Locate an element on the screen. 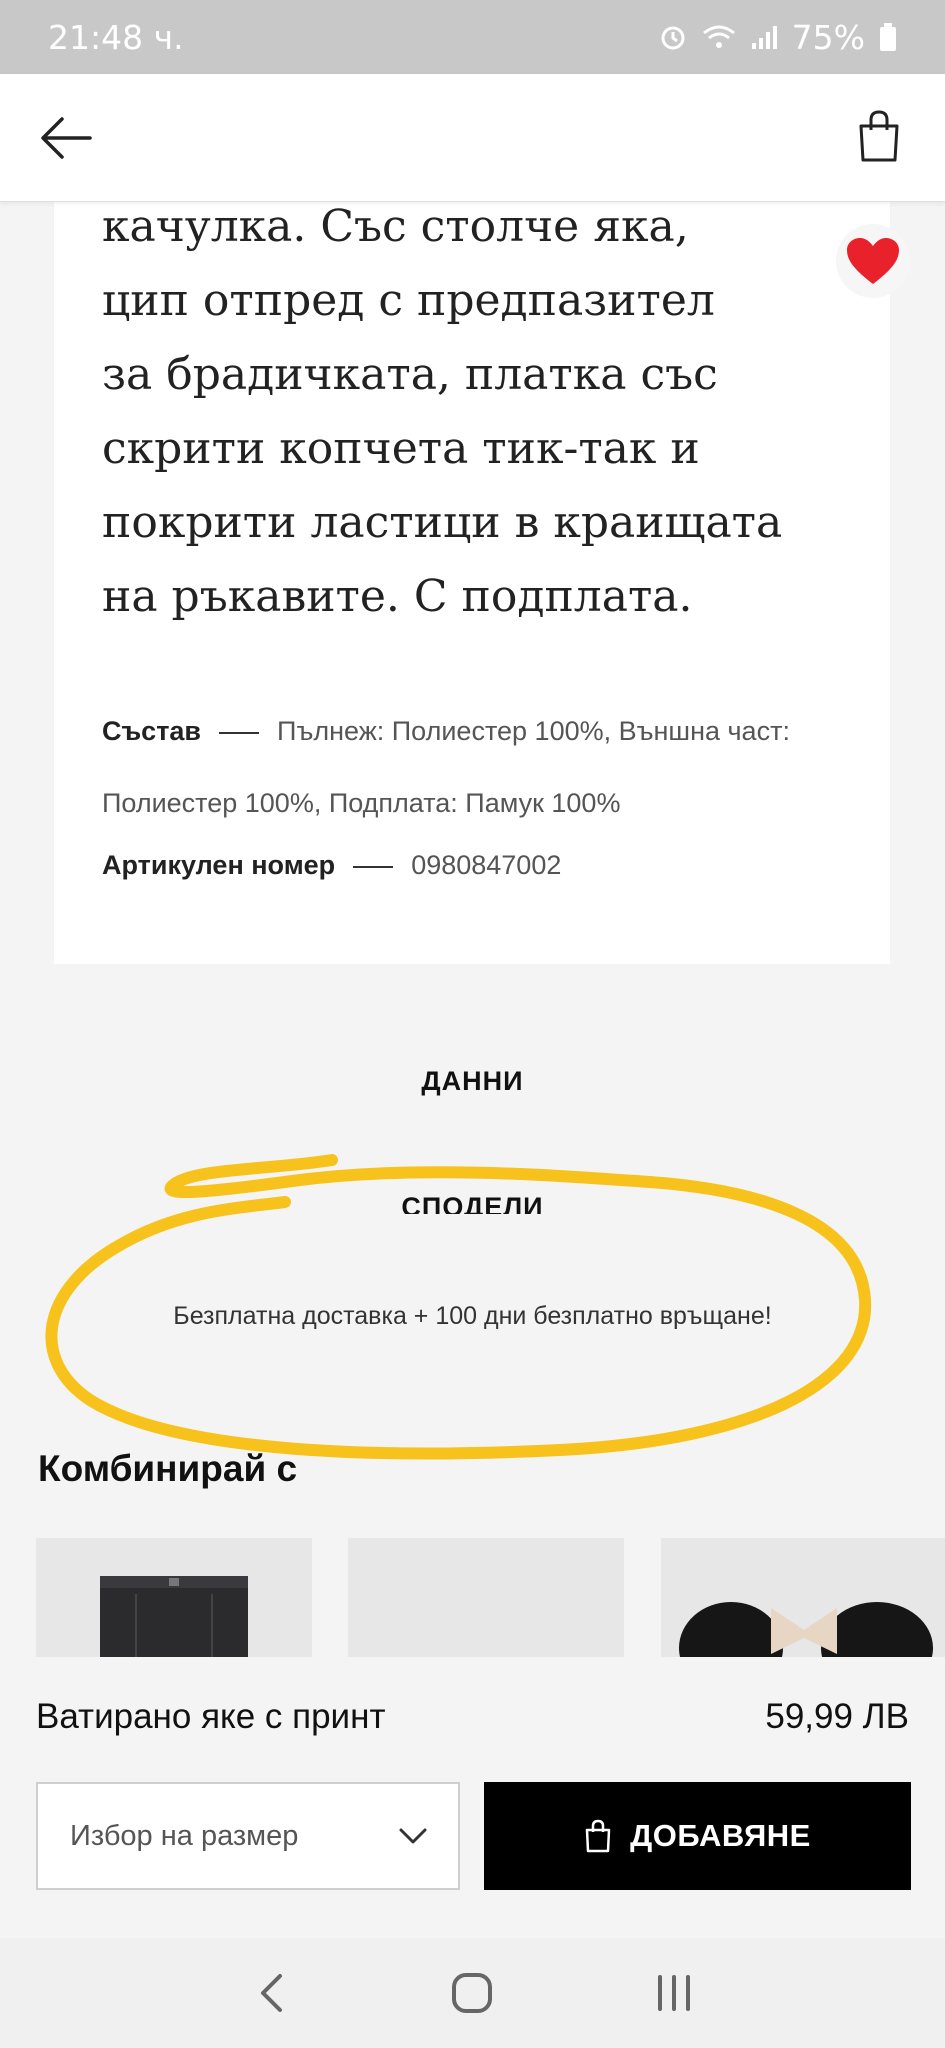 The image size is (945, 2048). product-card-blank is located at coordinates (486, 1598).